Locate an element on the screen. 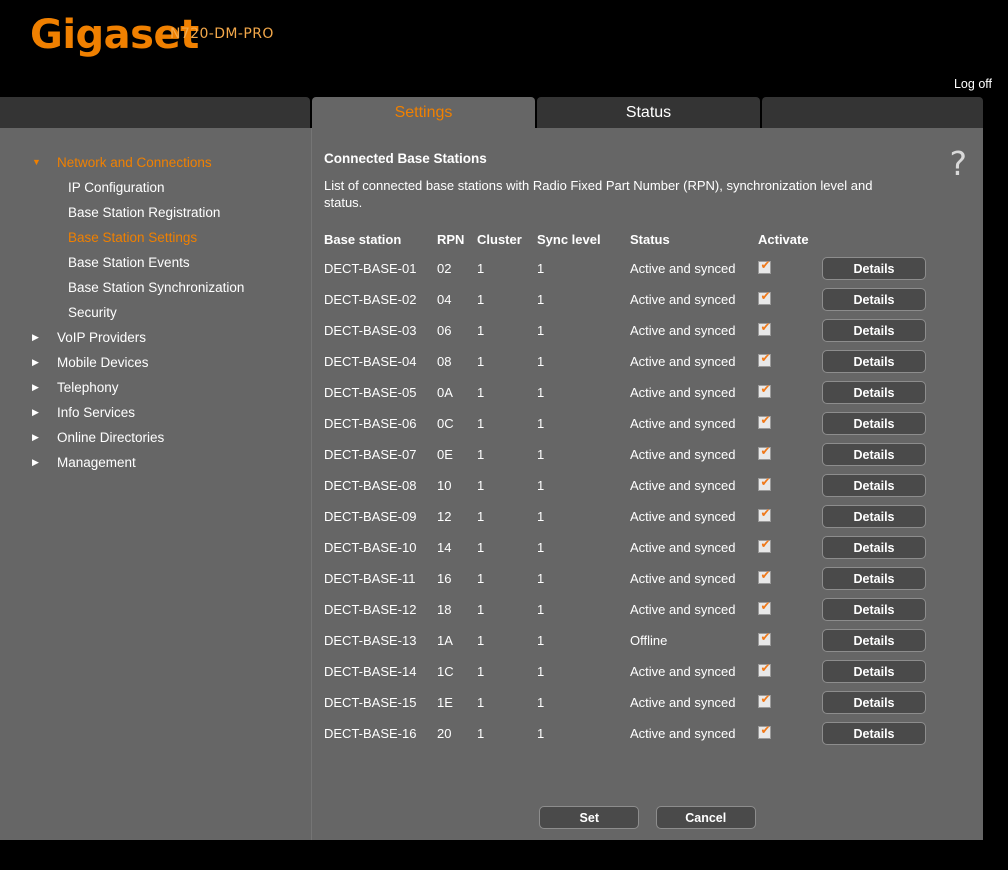  table-row: DECT-BASE-04 08 1 1 Active and synced Details is located at coordinates (649, 364).